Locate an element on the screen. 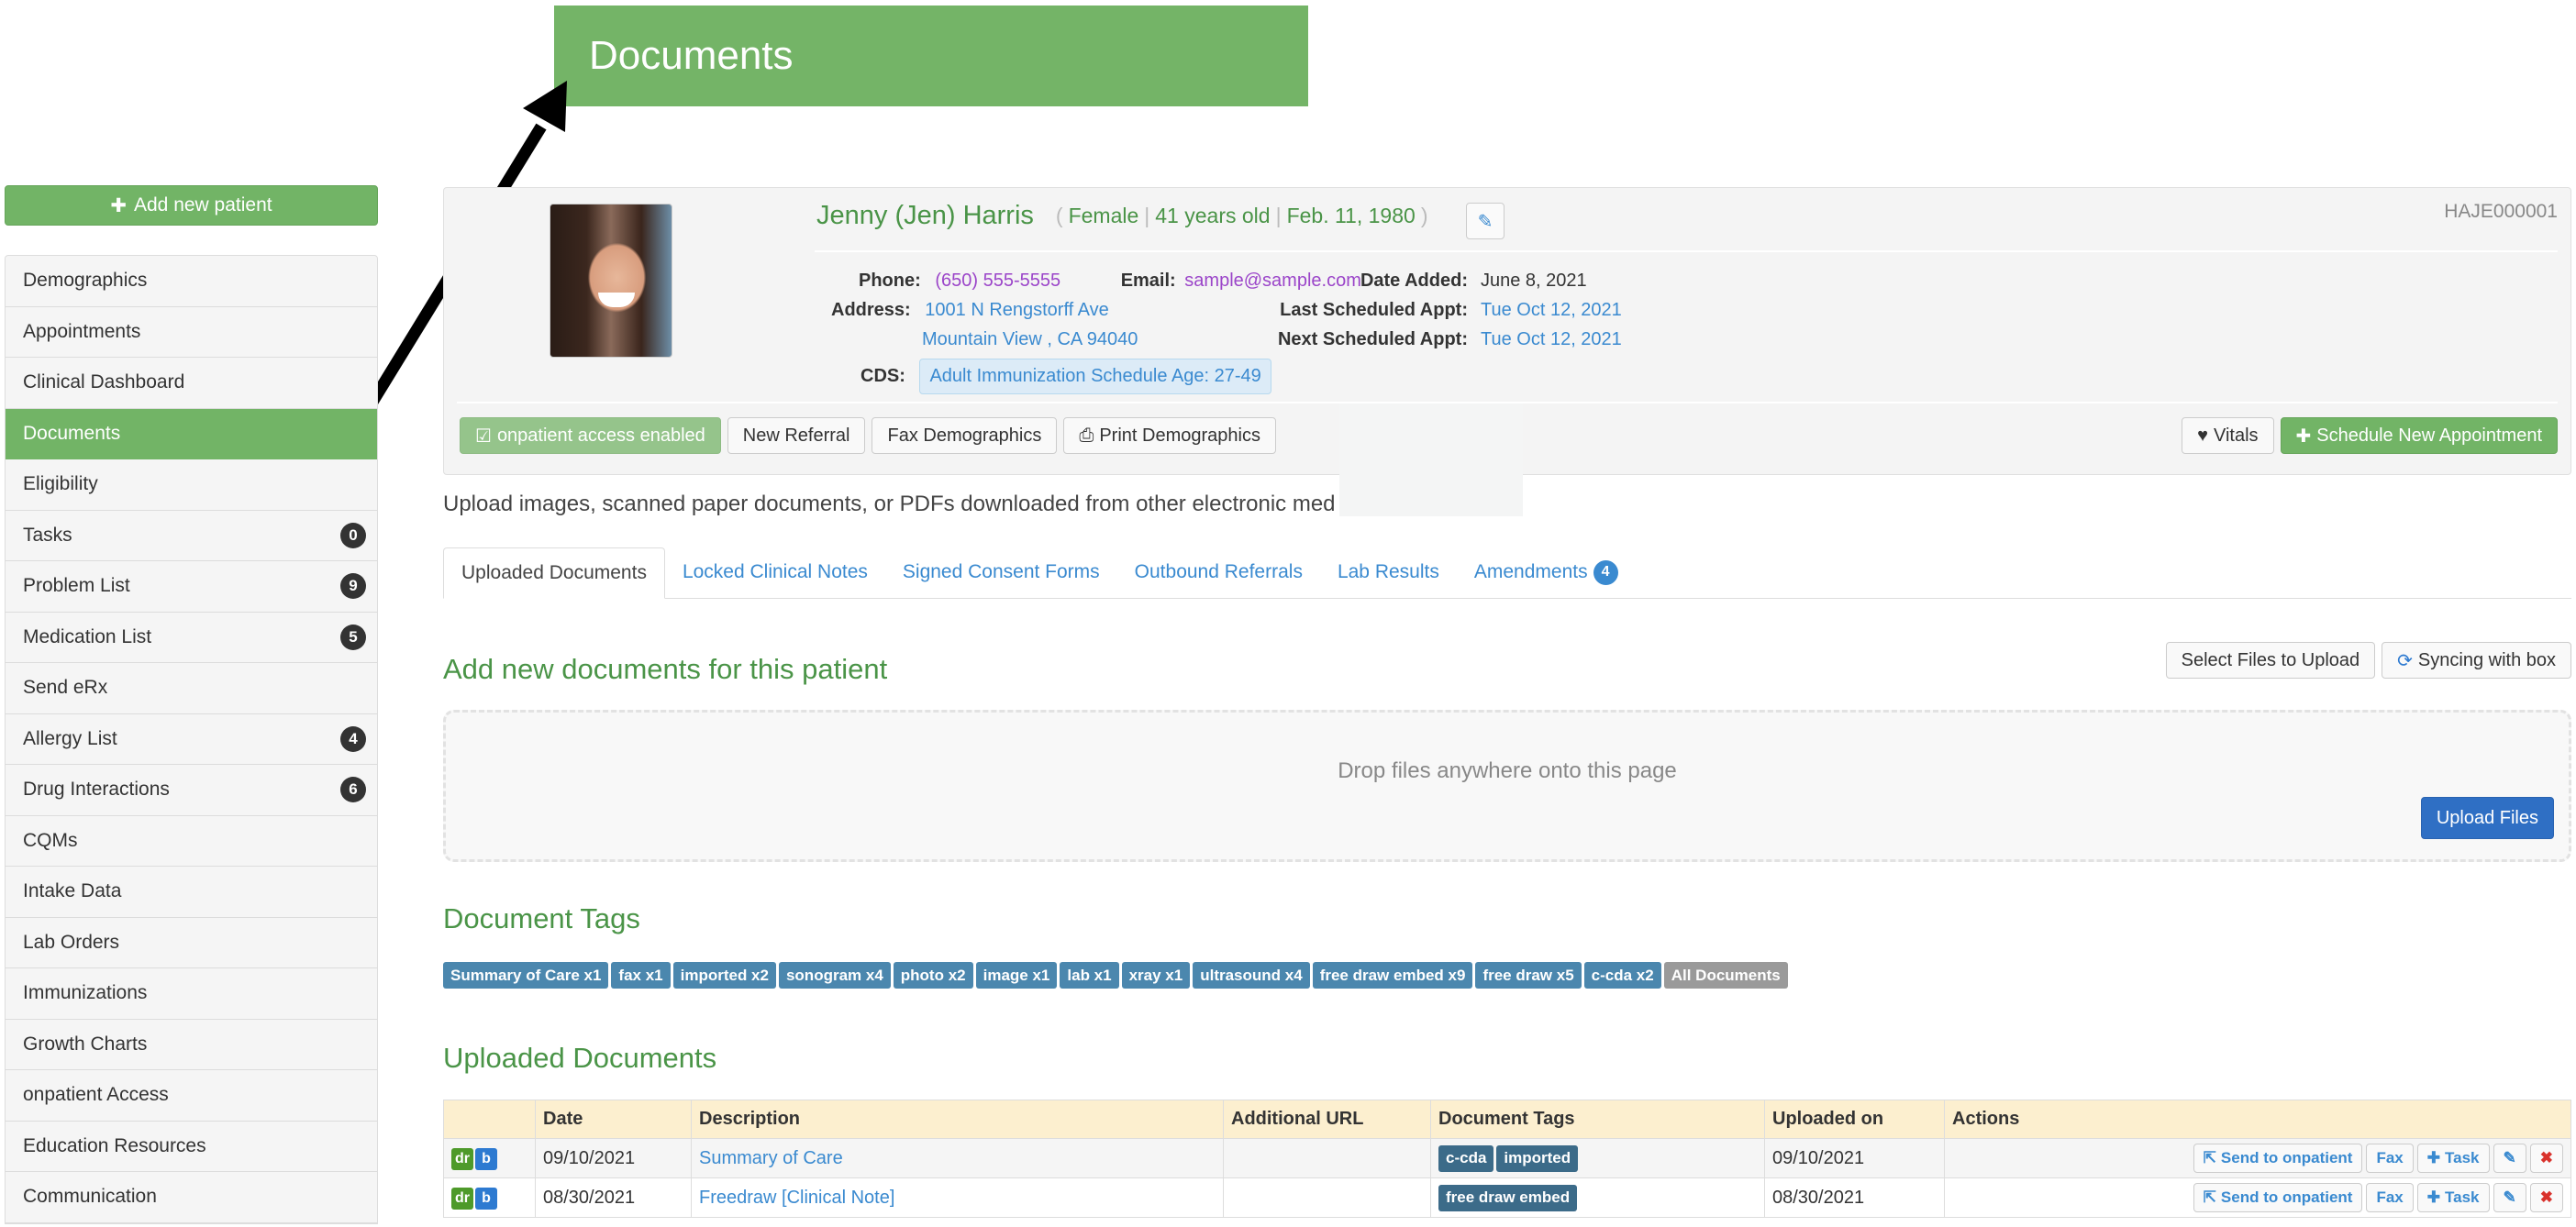 The image size is (2576, 1227). next-appt-link: Tue Oct 12, 2021 is located at coordinates (1551, 339).